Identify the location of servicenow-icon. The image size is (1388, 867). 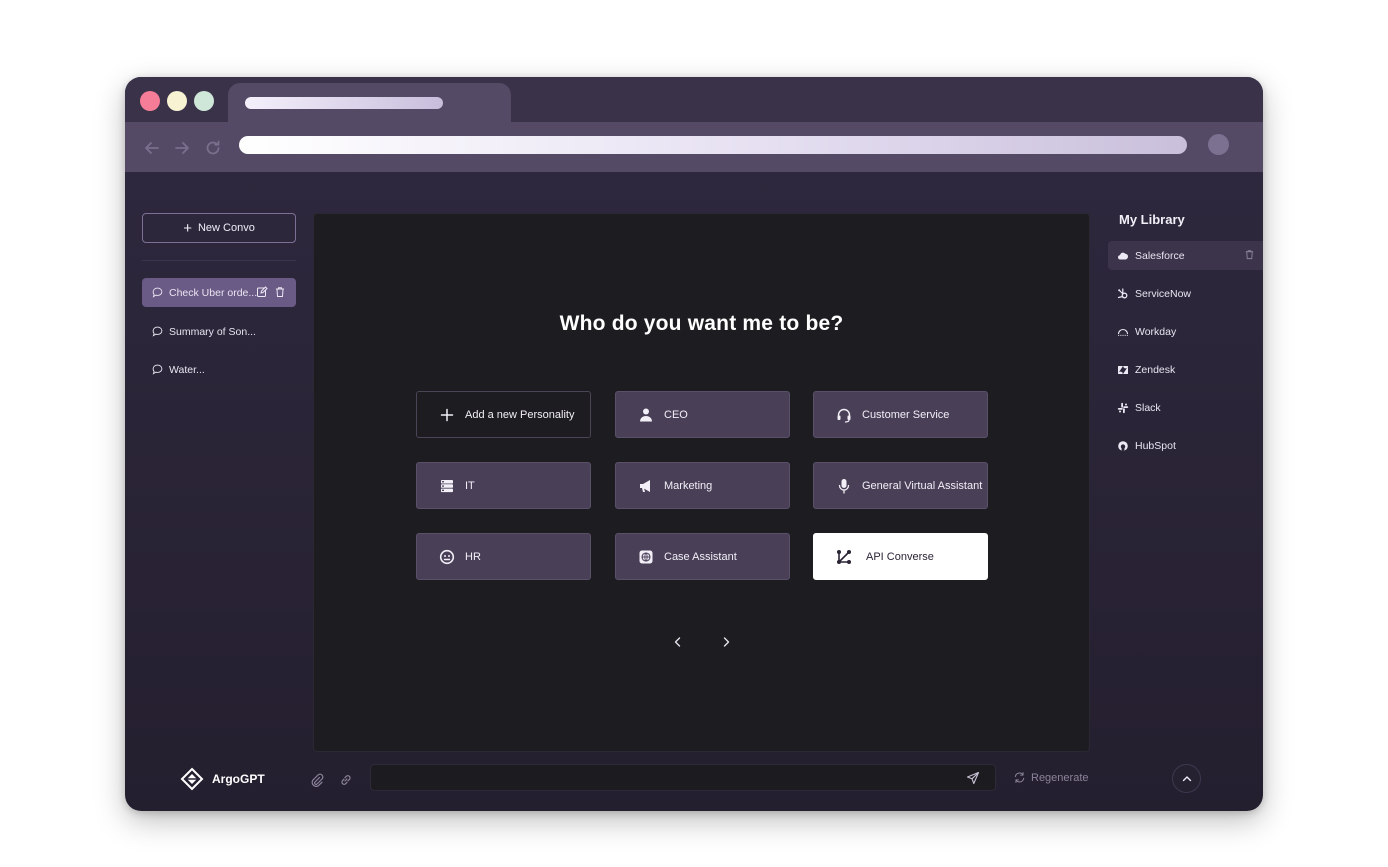
(1122, 292).